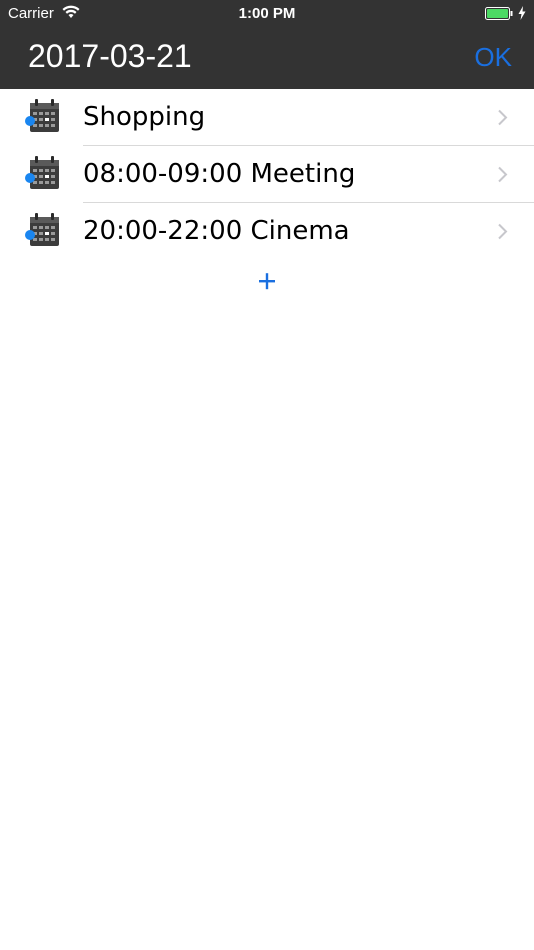 The height and width of the screenshot is (950, 534). Describe the element at coordinates (267, 44) in the screenshot. I see `top-bar: Carrier 1:00 PM 2017-03-21 OK` at that location.